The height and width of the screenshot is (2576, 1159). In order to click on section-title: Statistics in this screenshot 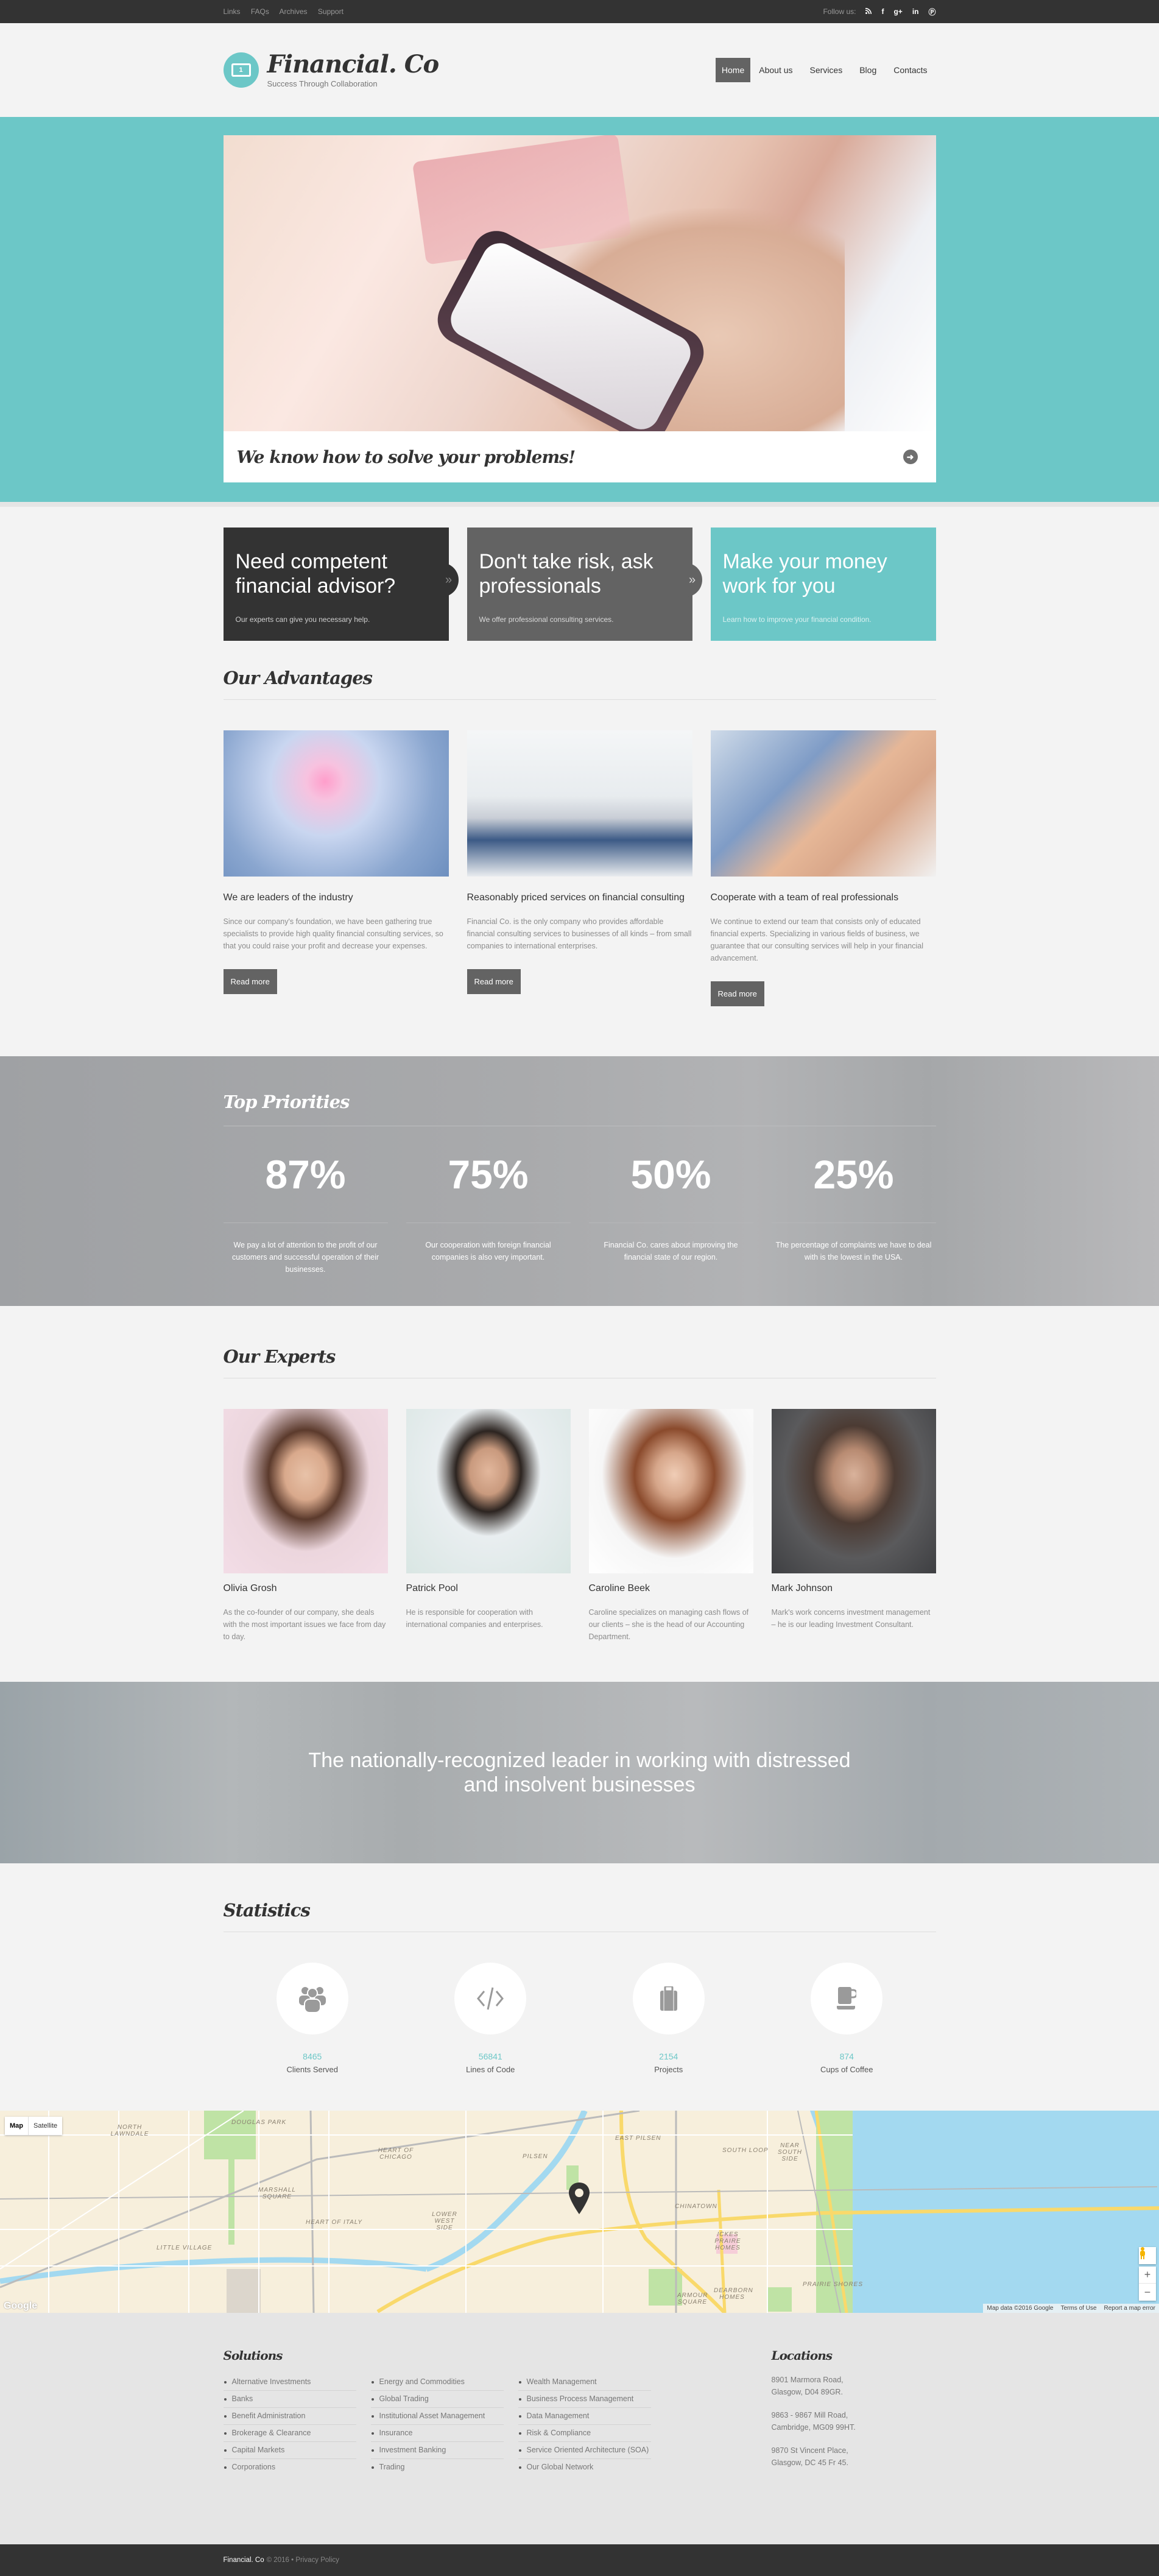, I will do `click(579, 1916)`.